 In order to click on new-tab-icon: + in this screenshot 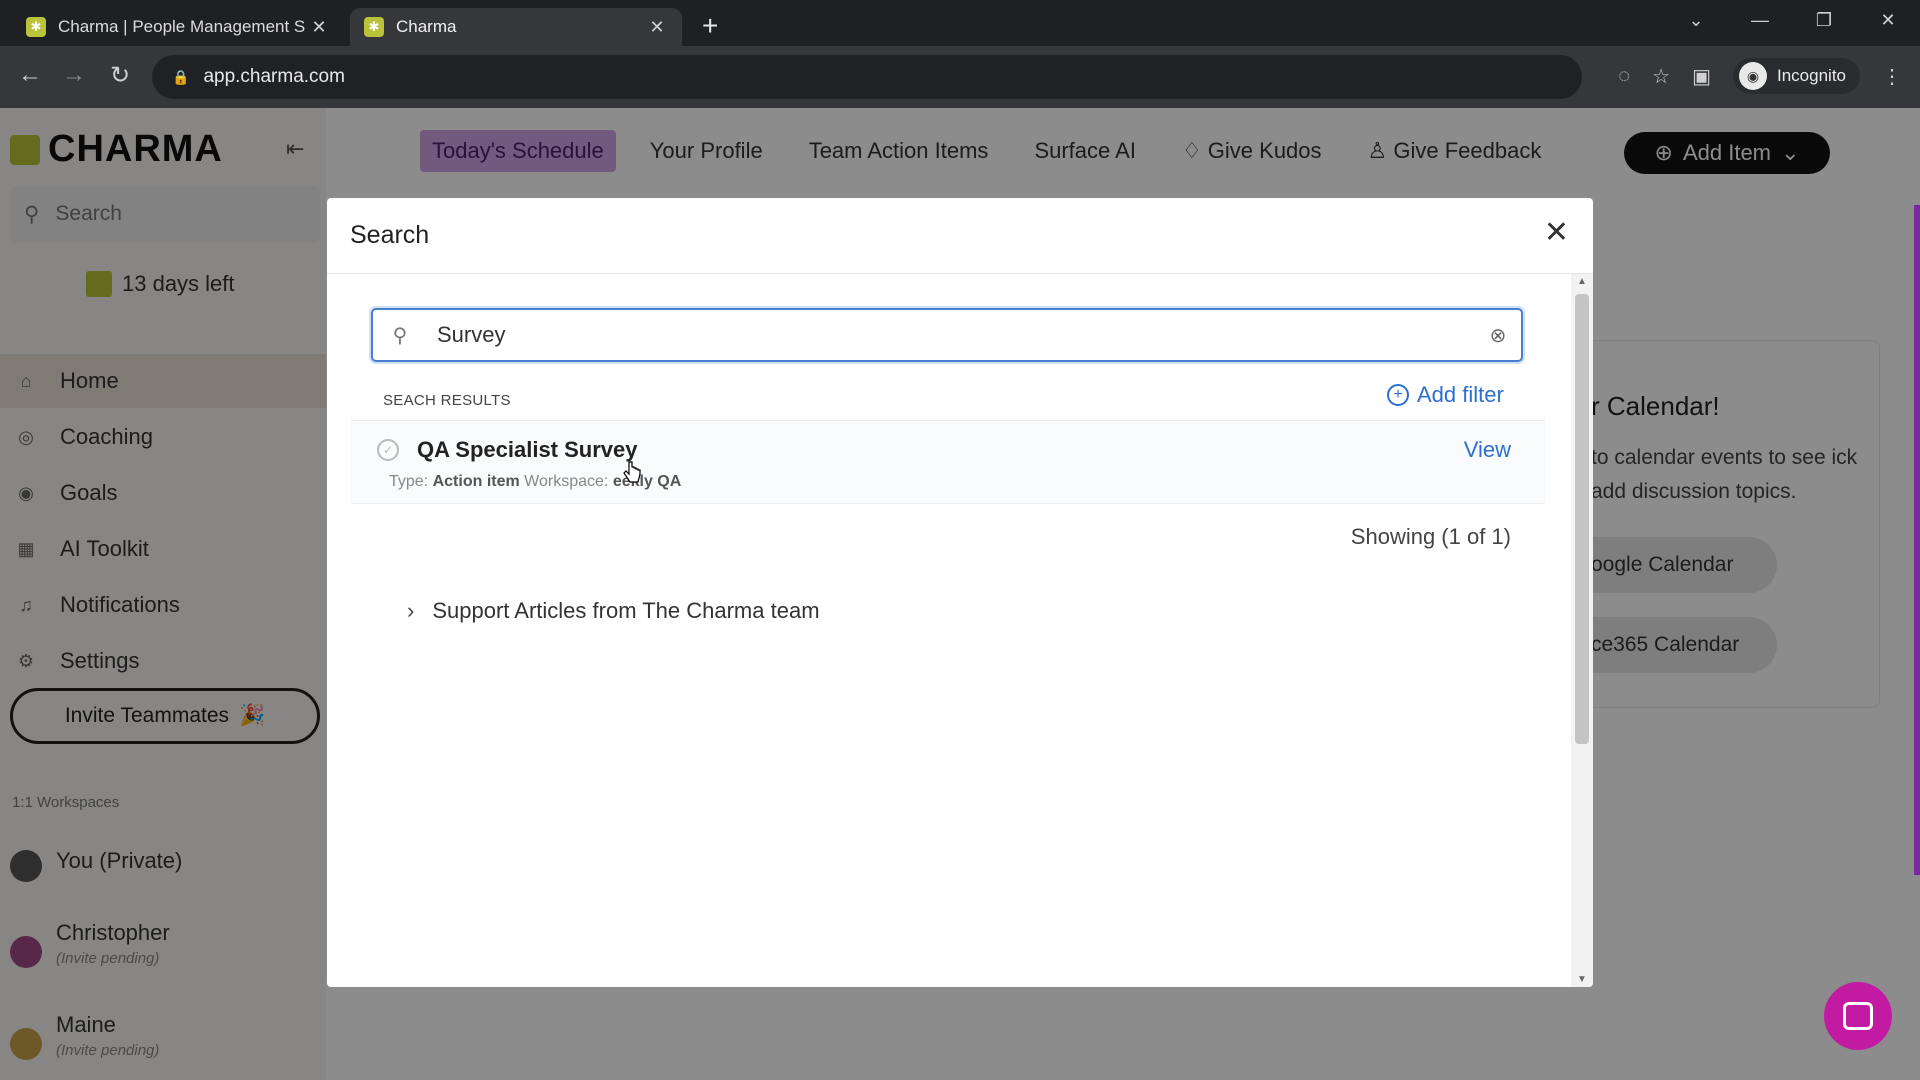, I will do `click(710, 26)`.